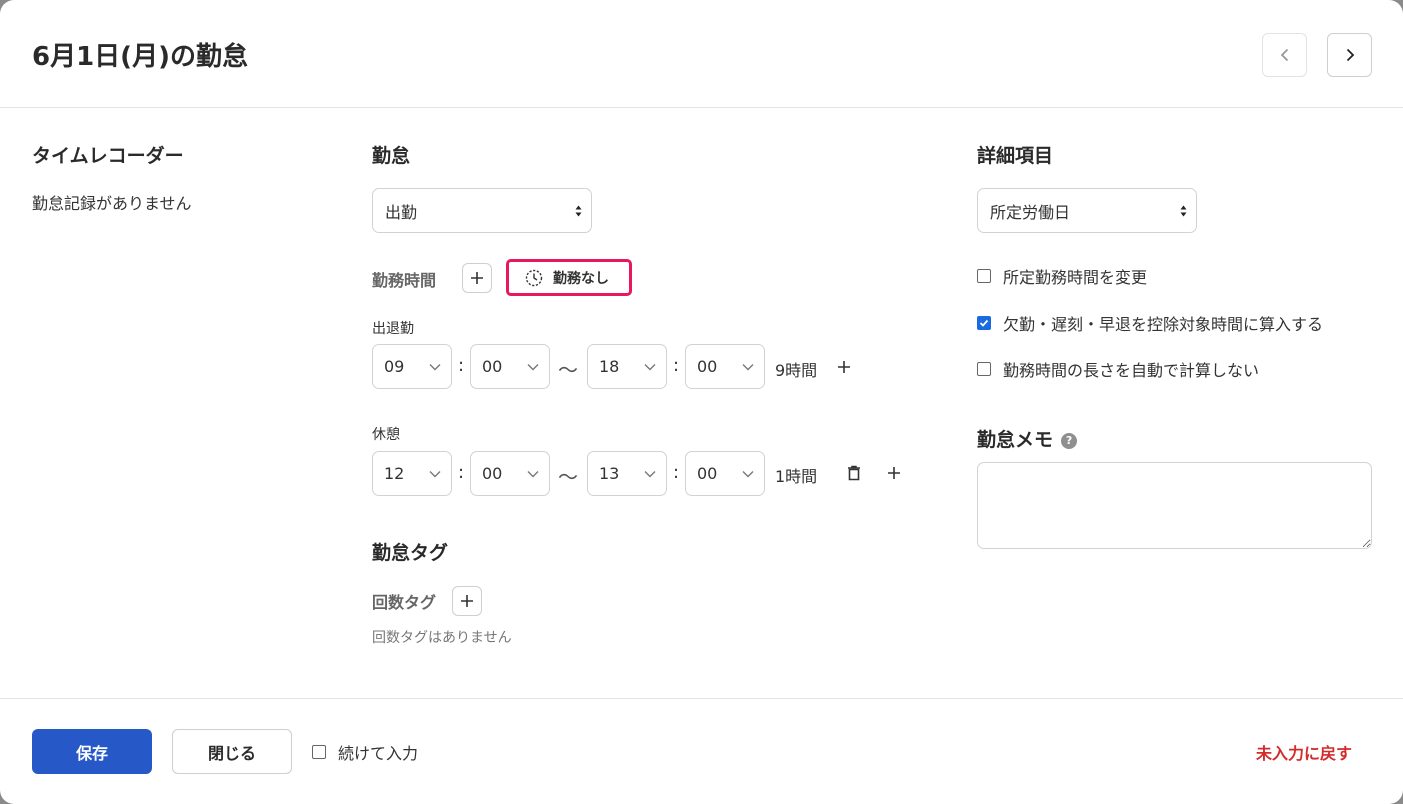 Image resolution: width=1403 pixels, height=804 pixels. I want to click on continue-input-label: 続けて入力, so click(378, 753).